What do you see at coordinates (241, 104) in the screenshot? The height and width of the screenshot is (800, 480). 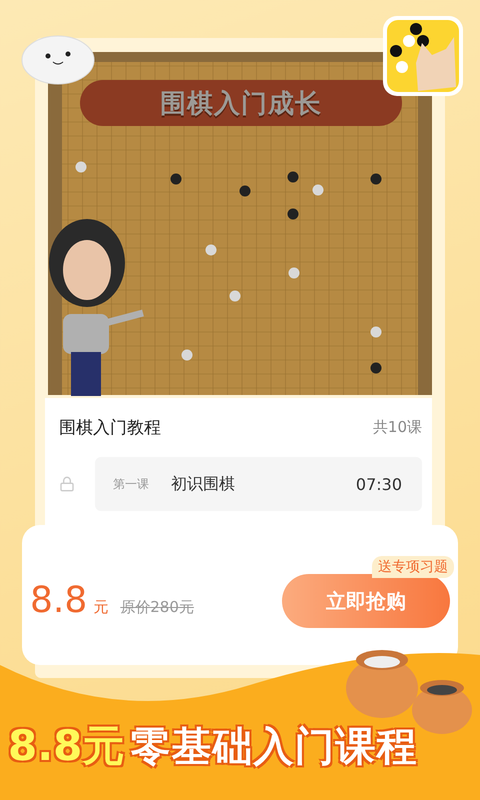 I see `banner-title: 围棋入门成长` at bounding box center [241, 104].